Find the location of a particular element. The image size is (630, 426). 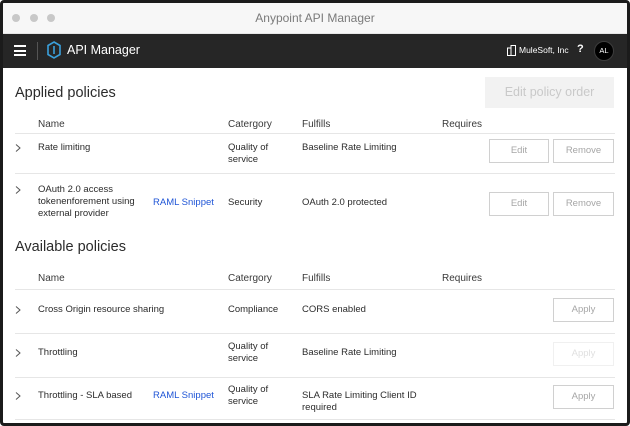

help-icon: ? is located at coordinates (580, 49).